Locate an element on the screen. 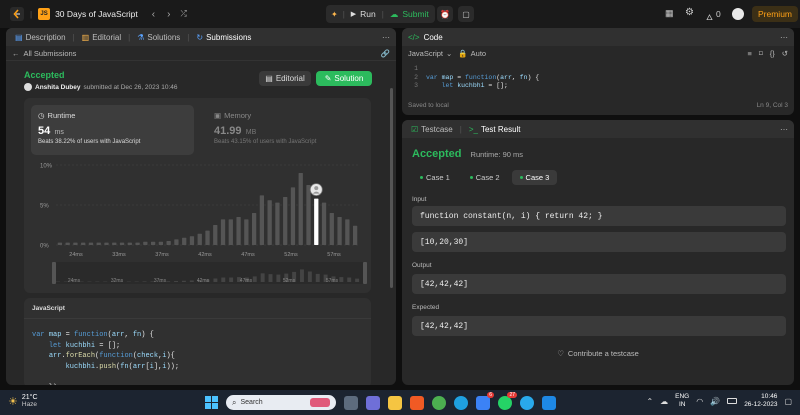 This screenshot has height=415, width=800. case-tab-2: Case 2 is located at coordinates (485, 177).